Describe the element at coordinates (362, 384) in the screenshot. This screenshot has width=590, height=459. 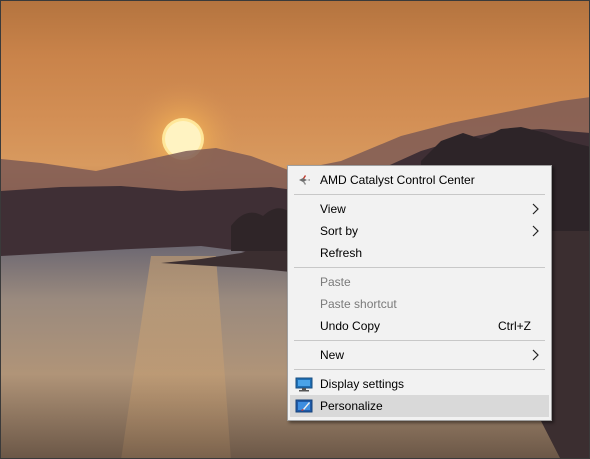
I see `menu-item-display-settings-label: Display settings` at that location.